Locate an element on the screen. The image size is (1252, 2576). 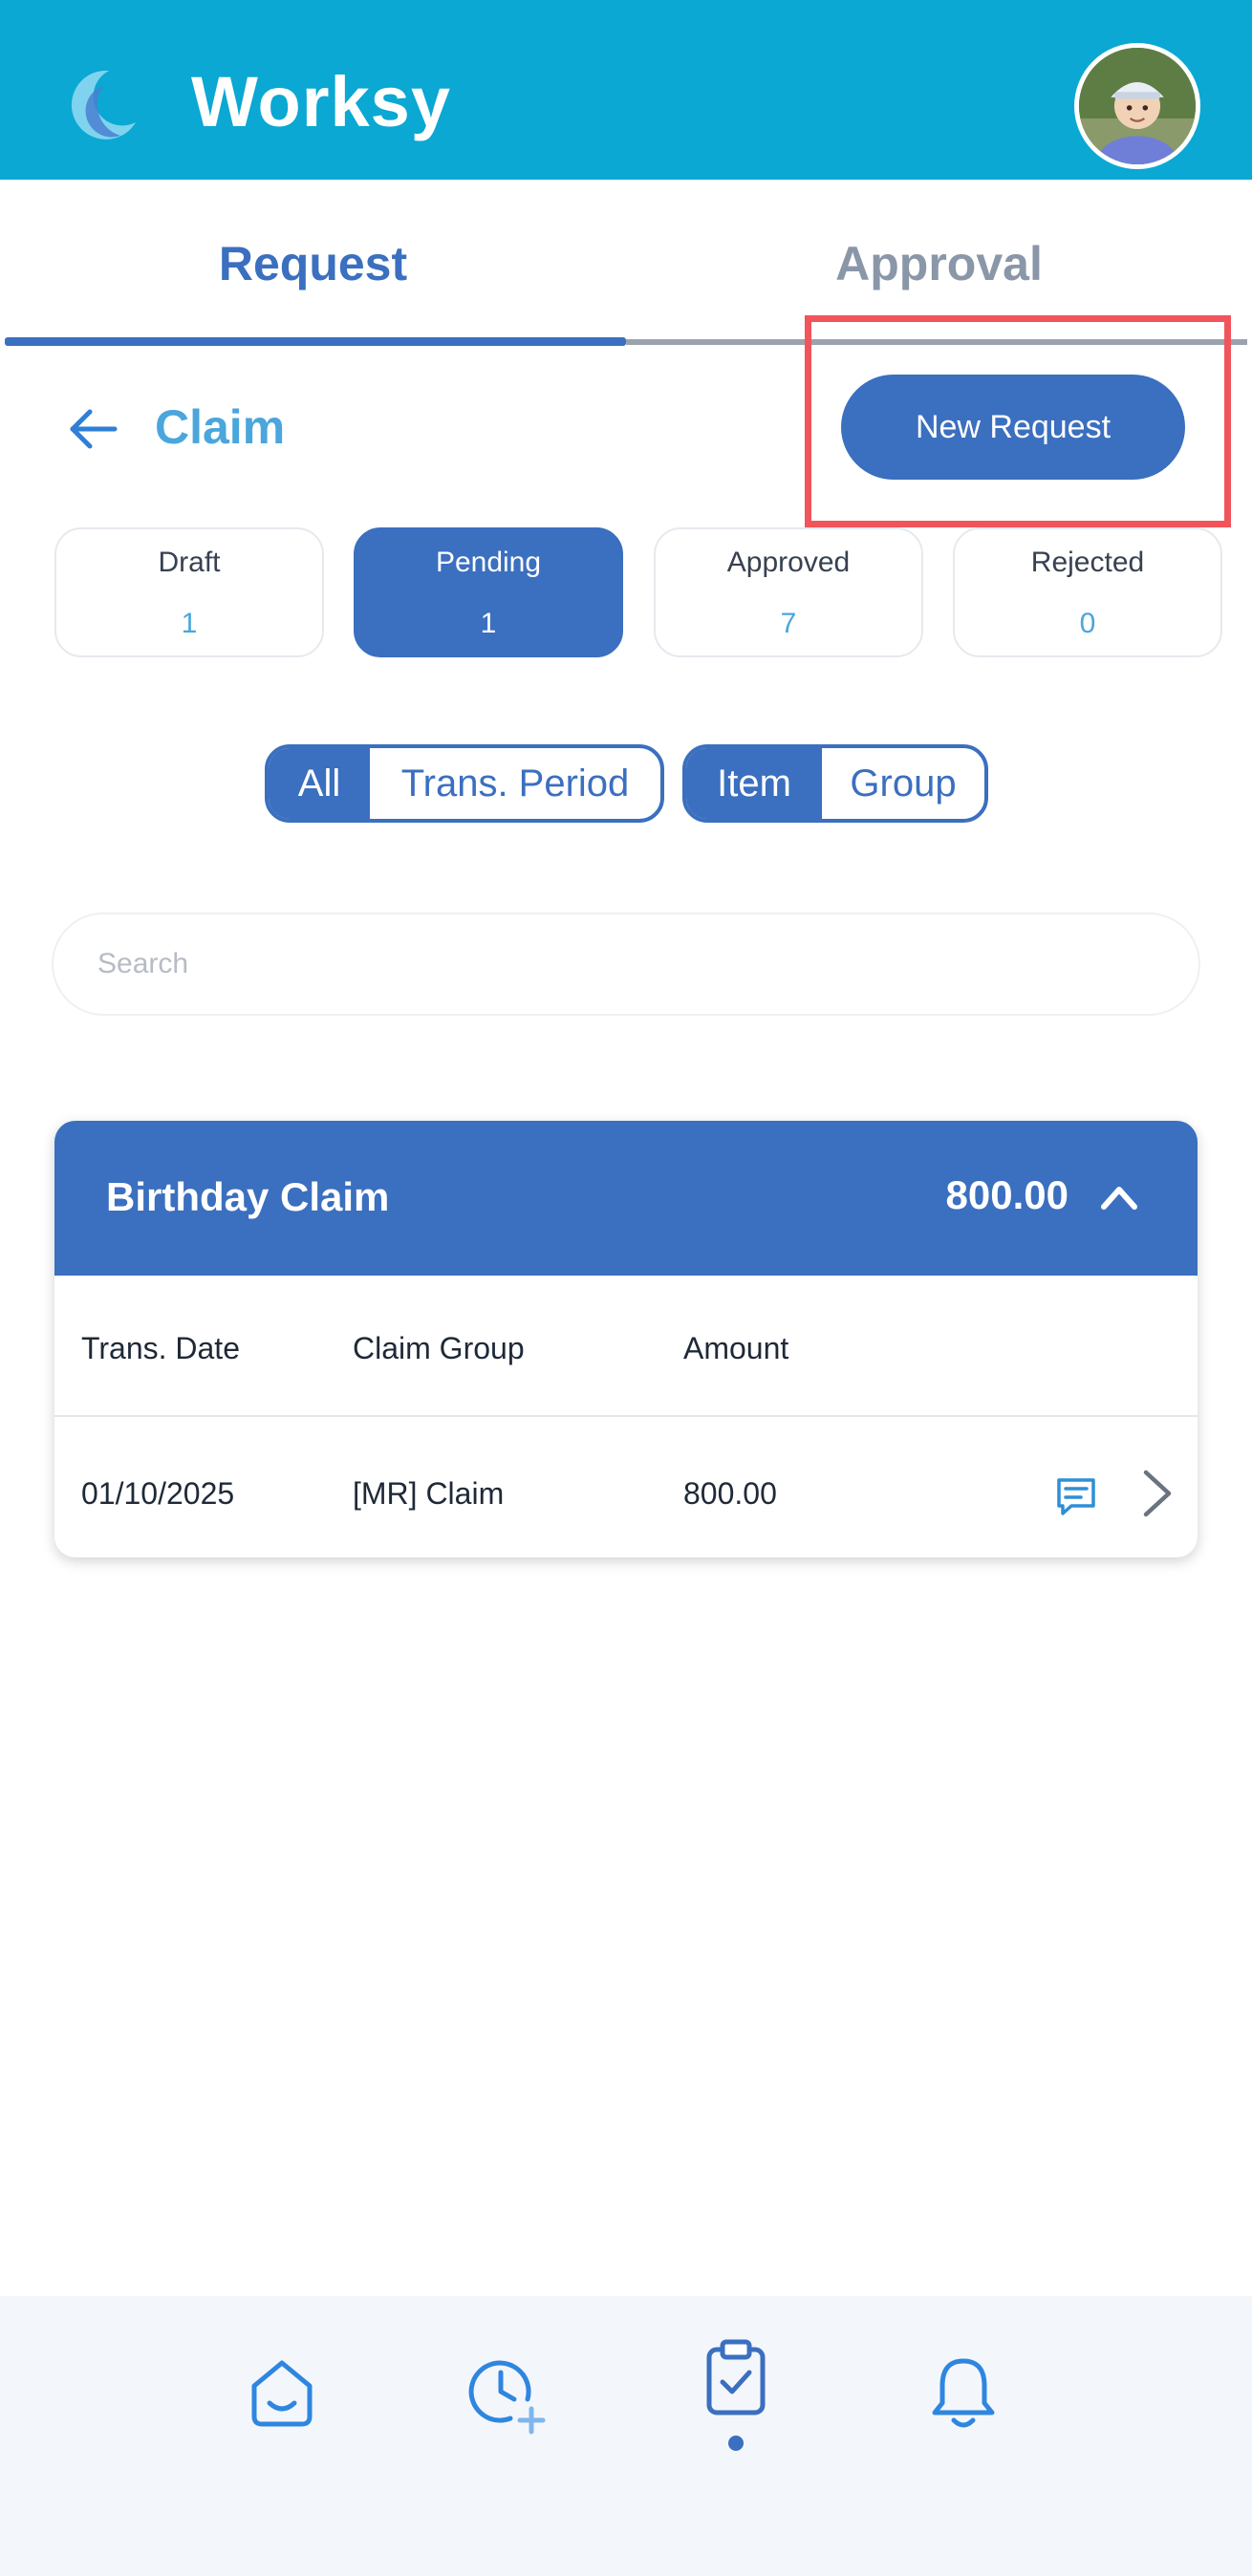
chevron-up-icon is located at coordinates (1119, 1197).